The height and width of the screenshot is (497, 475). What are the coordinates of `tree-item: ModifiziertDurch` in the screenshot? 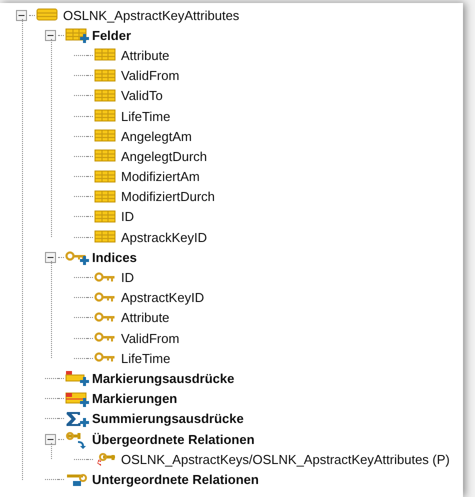 It's located at (168, 196).